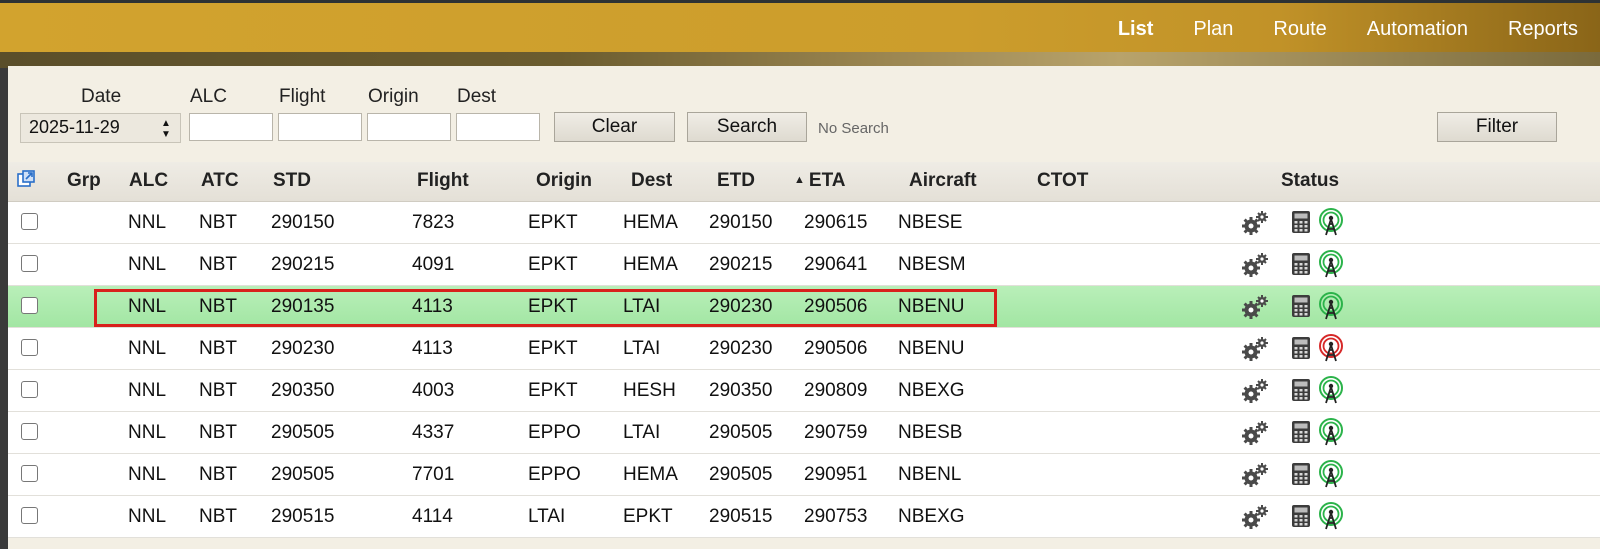 The height and width of the screenshot is (549, 1600). What do you see at coordinates (292, 181) in the screenshot?
I see `col-std: STD` at bounding box center [292, 181].